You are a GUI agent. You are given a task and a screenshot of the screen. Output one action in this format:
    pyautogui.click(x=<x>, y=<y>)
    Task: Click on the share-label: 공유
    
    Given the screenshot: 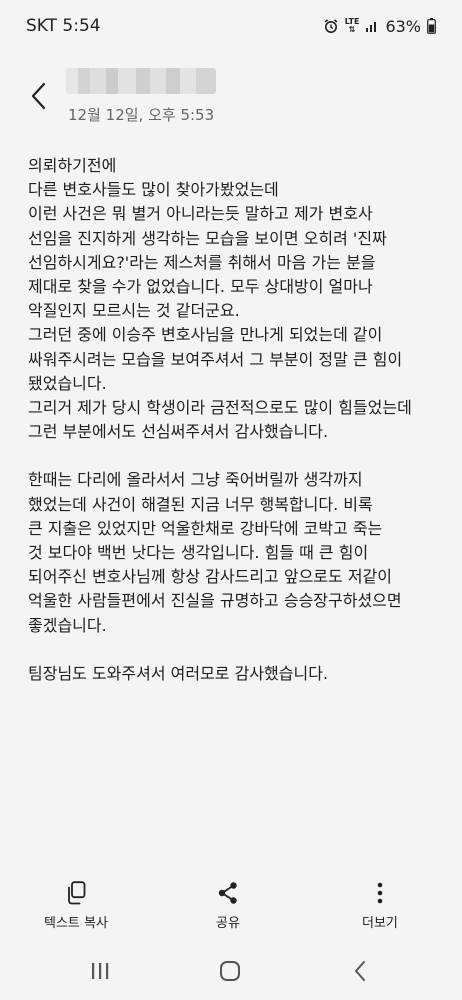 What is the action you would take?
    pyautogui.click(x=228, y=923)
    